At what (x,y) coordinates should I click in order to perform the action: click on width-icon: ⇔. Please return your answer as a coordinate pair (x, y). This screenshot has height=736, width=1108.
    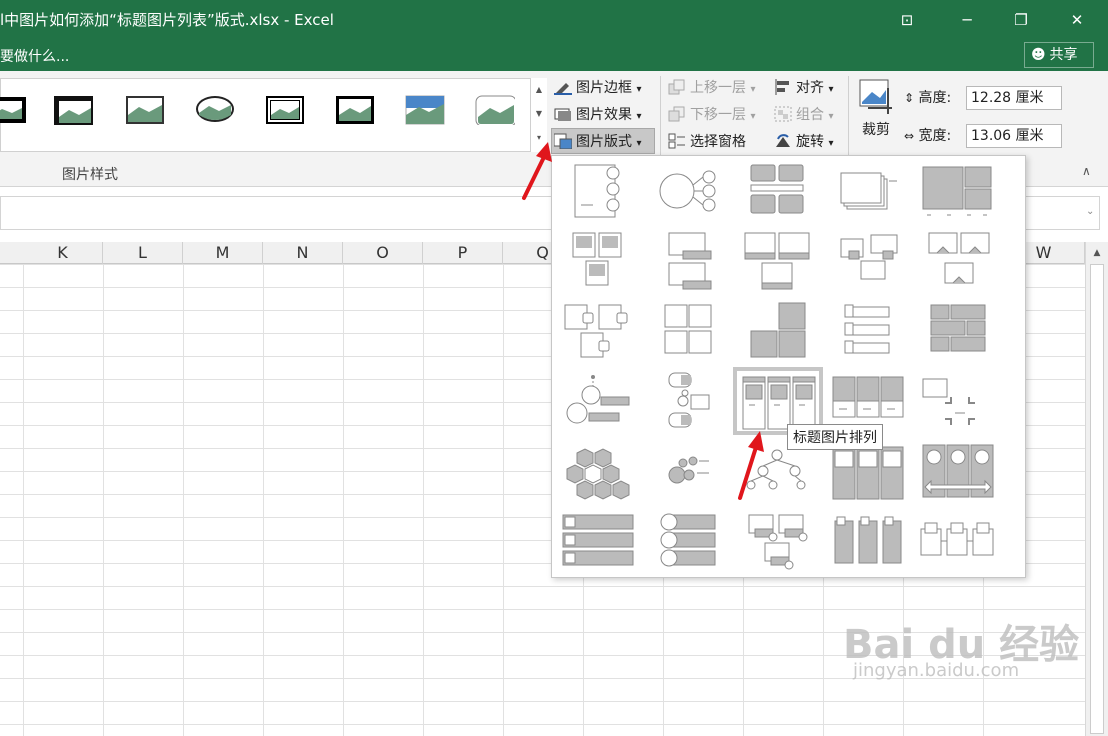
    Looking at the image, I should click on (909, 136).